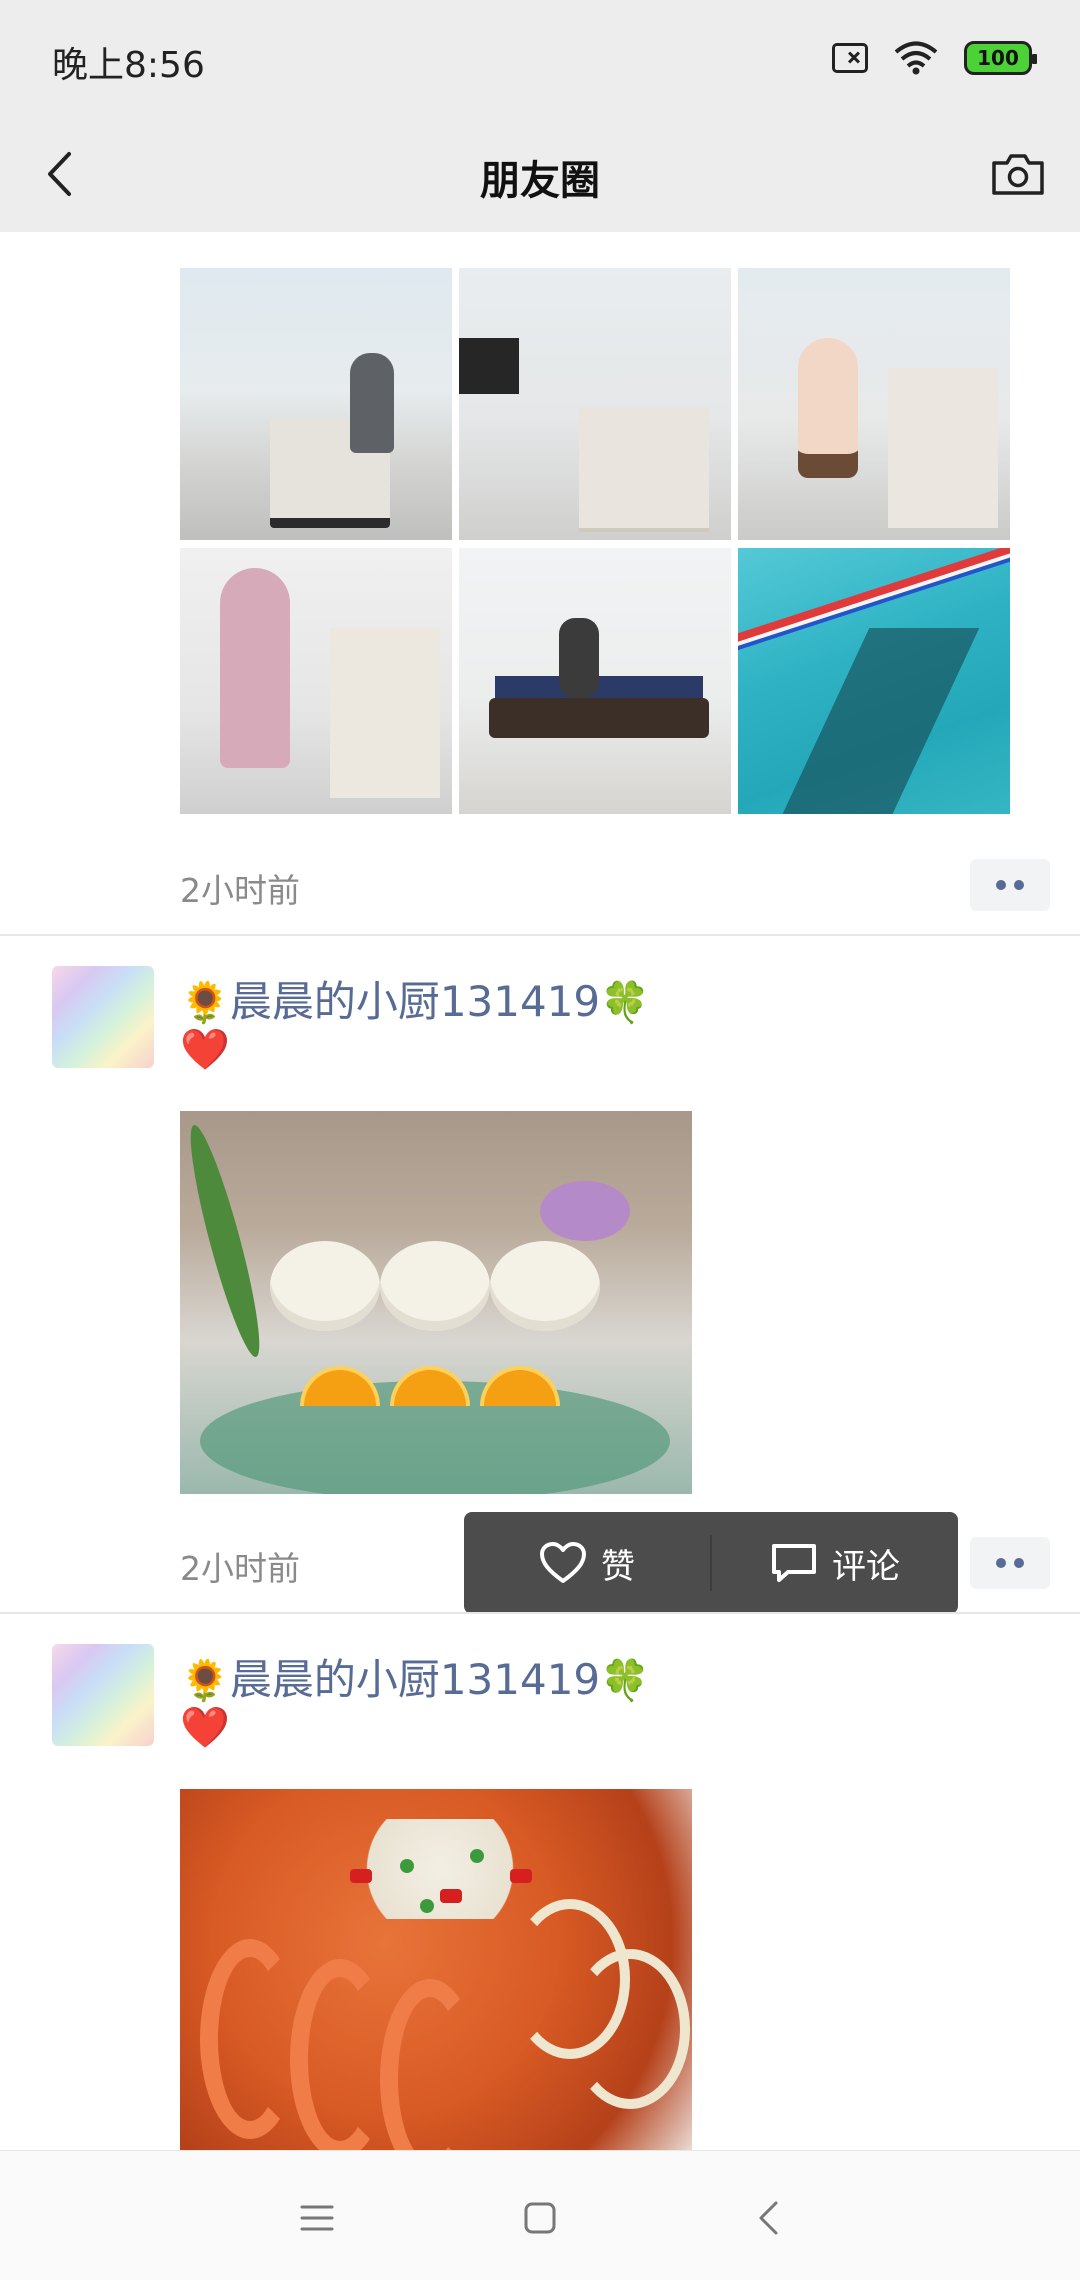 Image resolution: width=1080 pixels, height=2280 pixels. I want to click on system-navigation-bar, so click(540, 2215).